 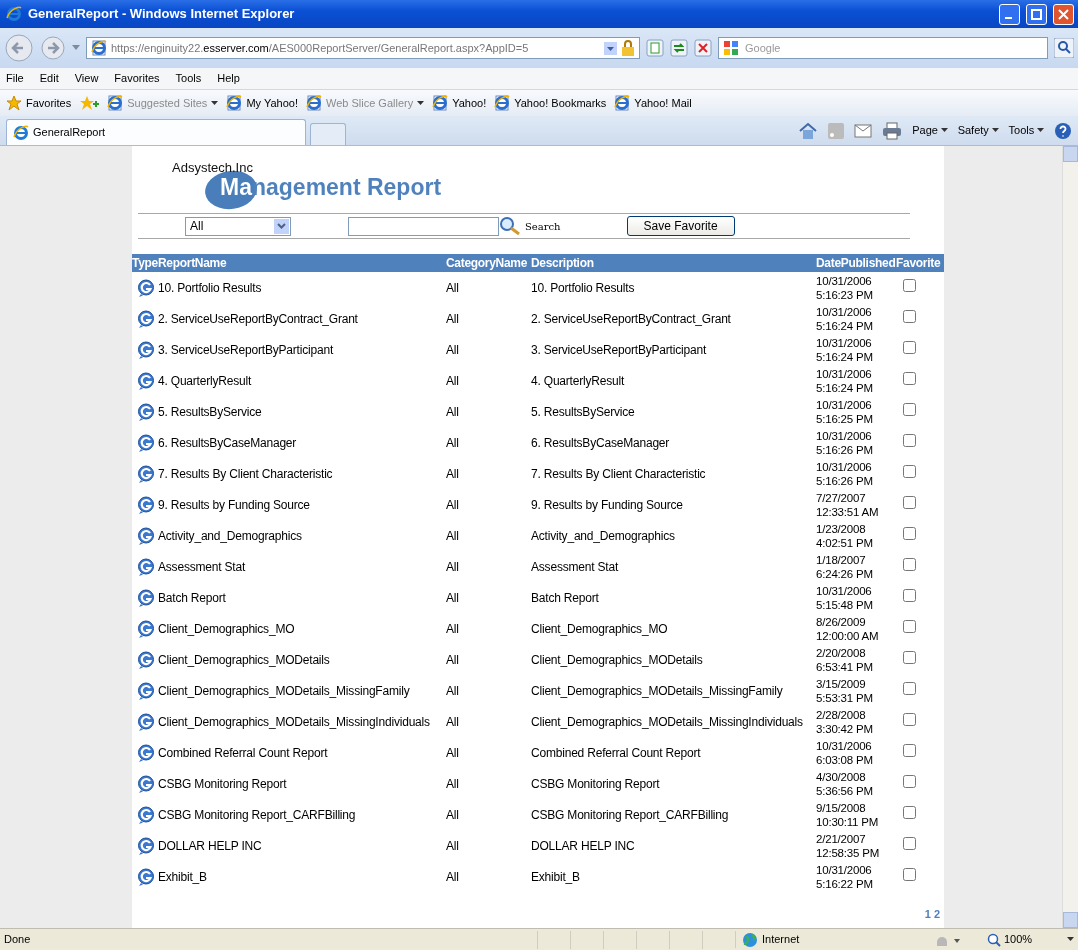 I want to click on command-menu: Safety, so click(x=978, y=130).